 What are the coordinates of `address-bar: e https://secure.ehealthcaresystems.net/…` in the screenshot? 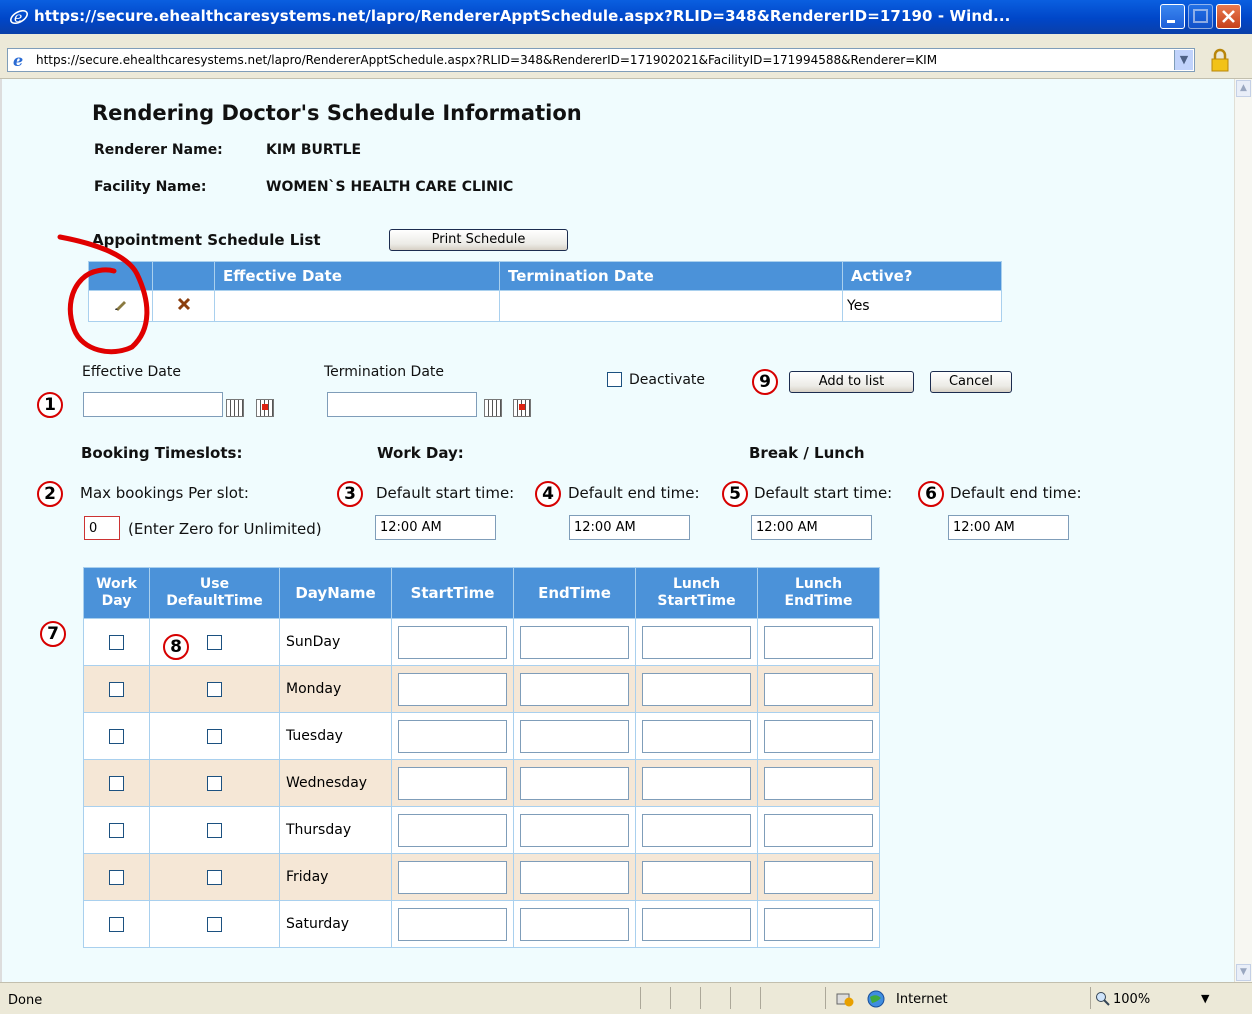 It's located at (626, 56).